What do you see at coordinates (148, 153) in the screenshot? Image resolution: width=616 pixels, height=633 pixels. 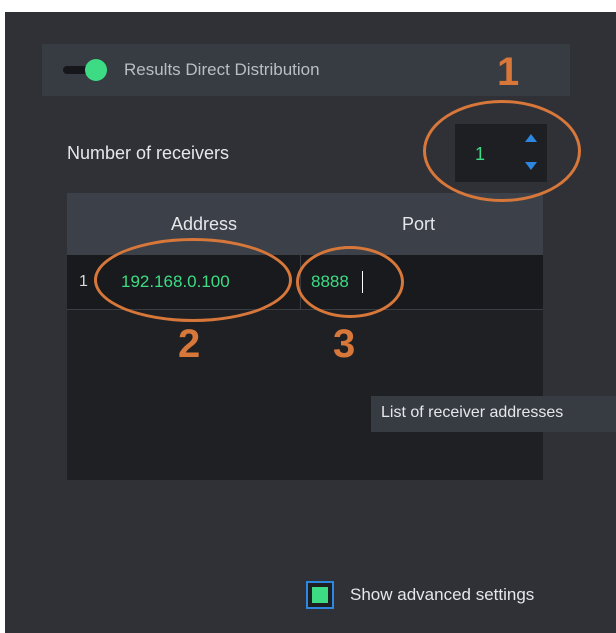 I see `receivers-count-label: Number of receivers` at bounding box center [148, 153].